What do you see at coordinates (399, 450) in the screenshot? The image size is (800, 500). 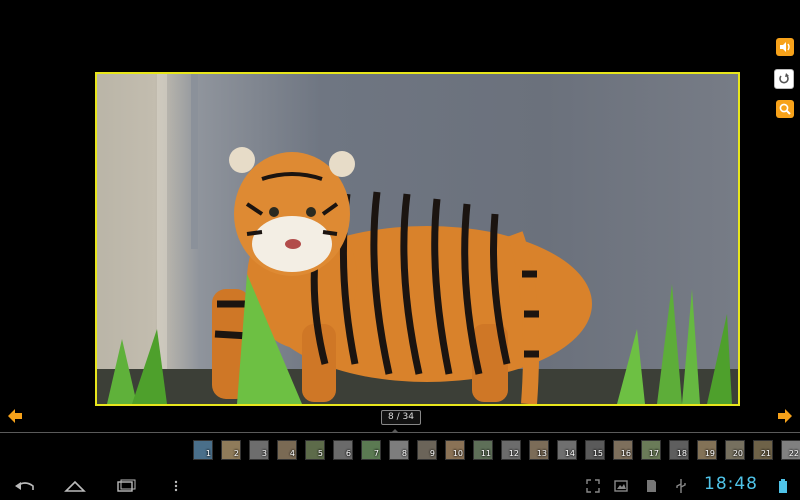 I see `filmstrip-thumbnail: 8` at bounding box center [399, 450].